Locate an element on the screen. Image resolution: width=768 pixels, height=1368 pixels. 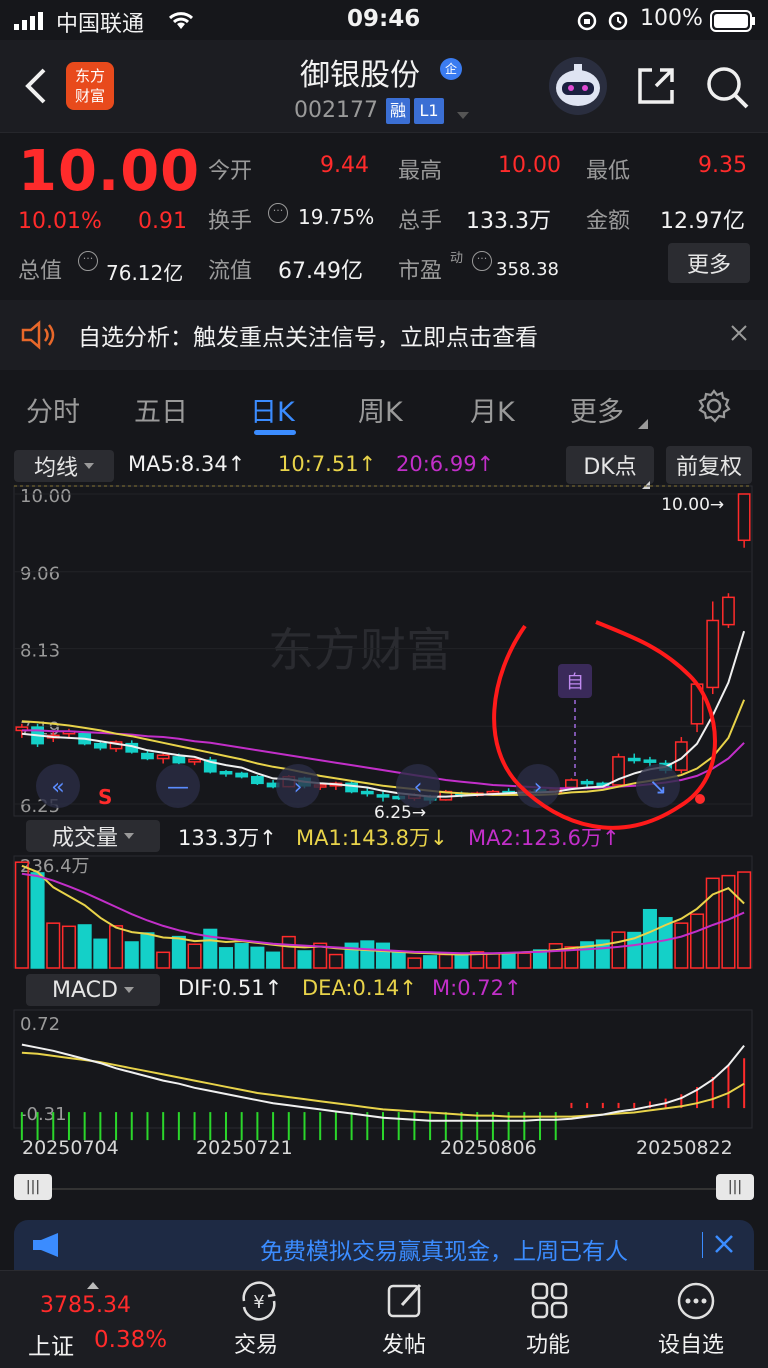
stock-code: 002177 is located at coordinates (336, 110).